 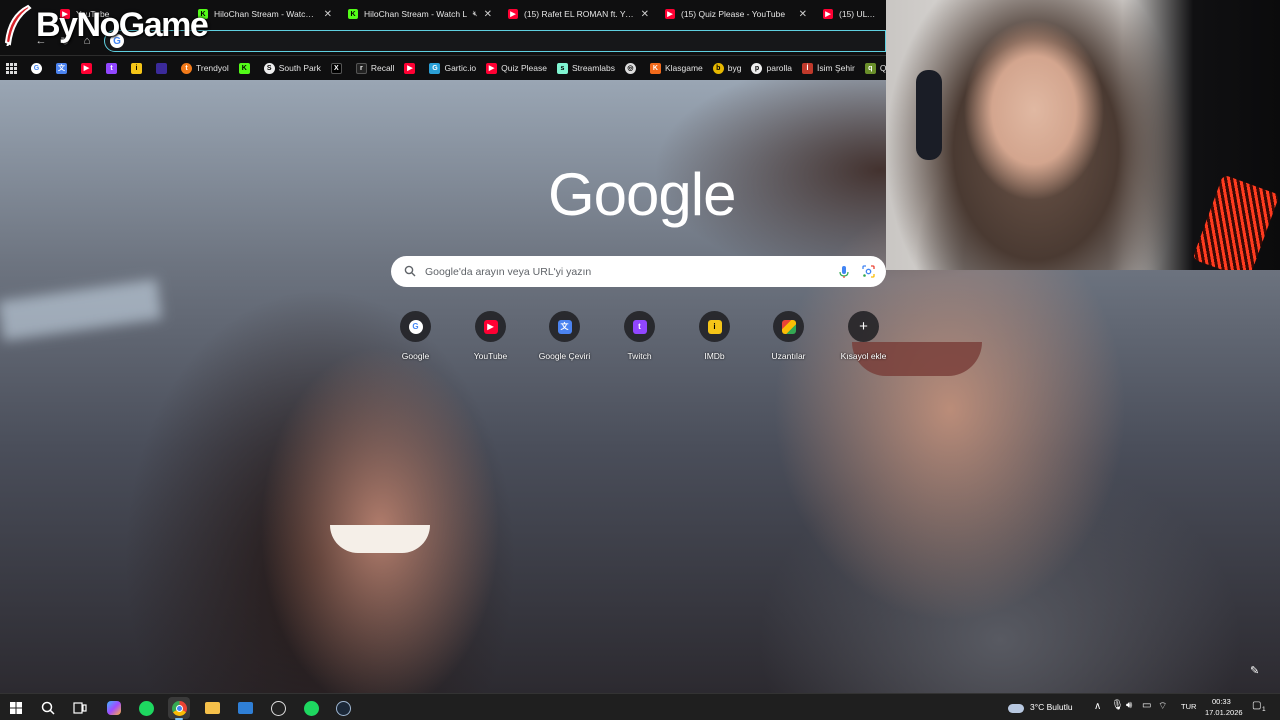 What do you see at coordinates (212, 68) in the screenshot?
I see `bookmark-label: Trendyol` at bounding box center [212, 68].